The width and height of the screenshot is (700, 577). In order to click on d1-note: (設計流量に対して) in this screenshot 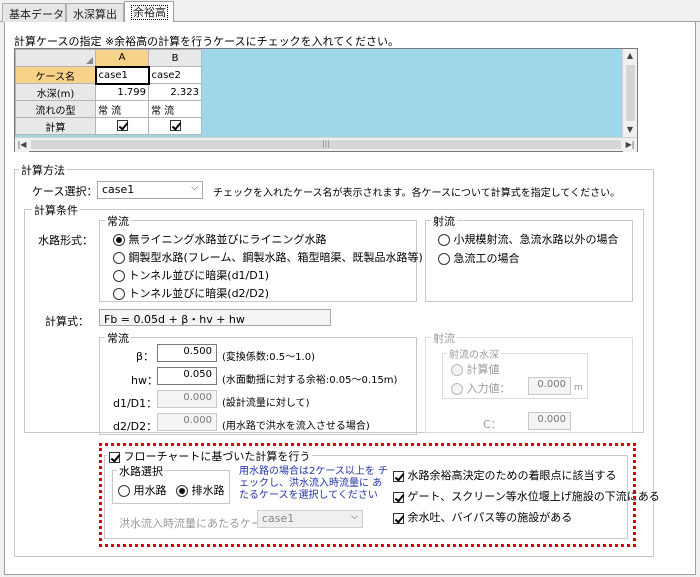, I will do `click(266, 403)`.